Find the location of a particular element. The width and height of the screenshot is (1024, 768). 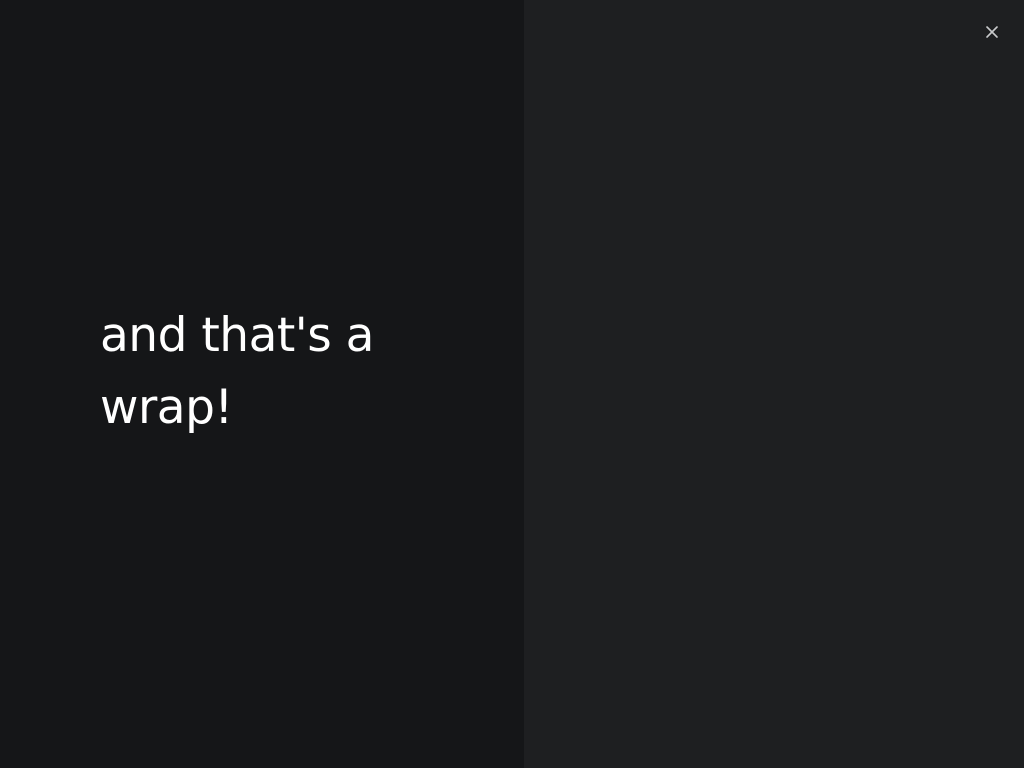

slide-headline: and that's a wrap! is located at coordinates (237, 371).